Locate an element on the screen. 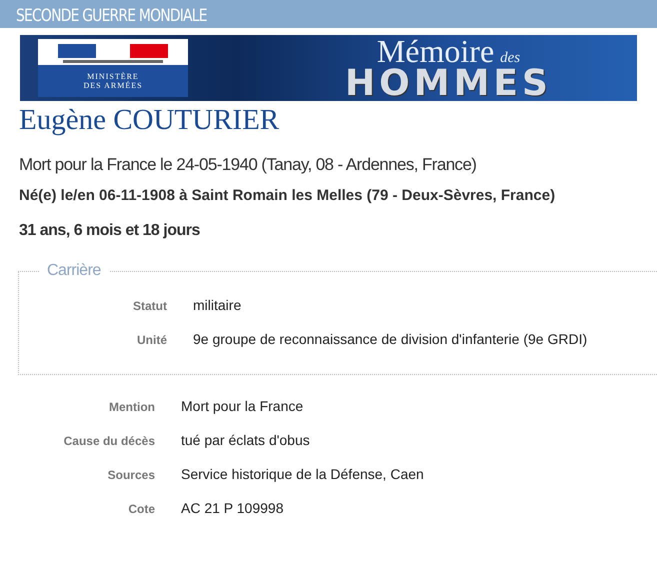 This screenshot has height=562, width=657. site-title-small: des is located at coordinates (510, 58).